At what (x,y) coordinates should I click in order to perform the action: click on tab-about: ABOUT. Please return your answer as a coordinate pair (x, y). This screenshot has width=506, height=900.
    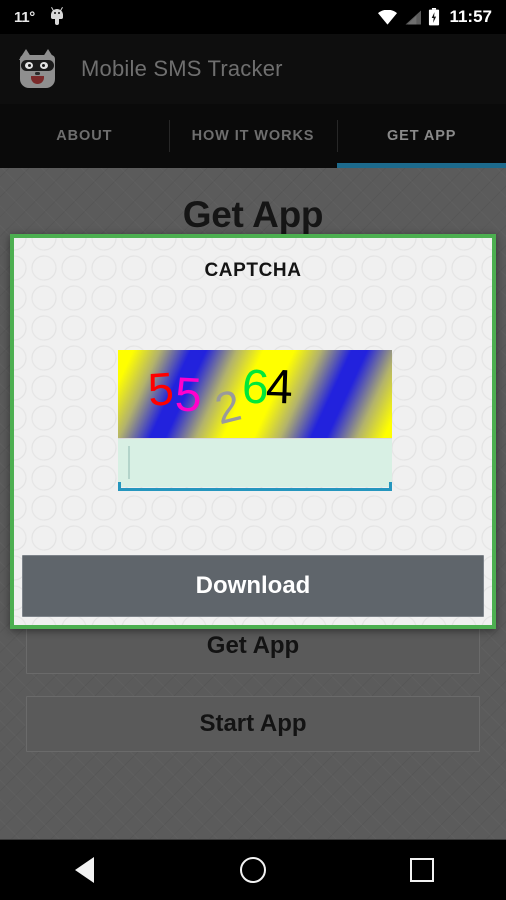
    Looking at the image, I should click on (84, 136).